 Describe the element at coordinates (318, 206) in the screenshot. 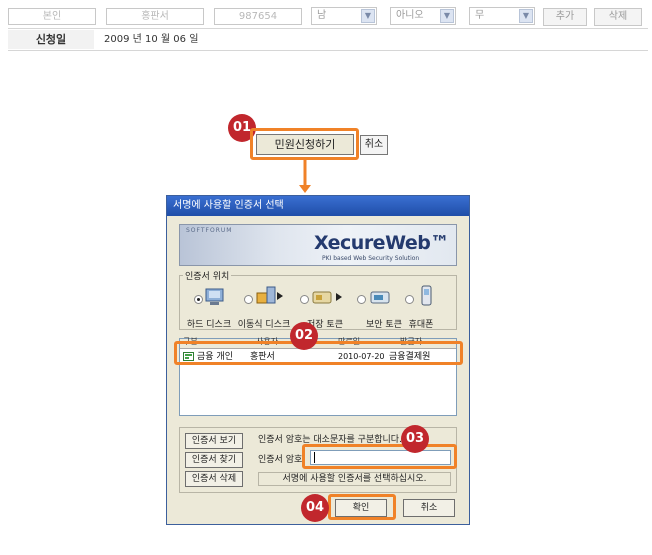

I see `dialog-title: 서명에 사용할 인증서 선택` at that location.